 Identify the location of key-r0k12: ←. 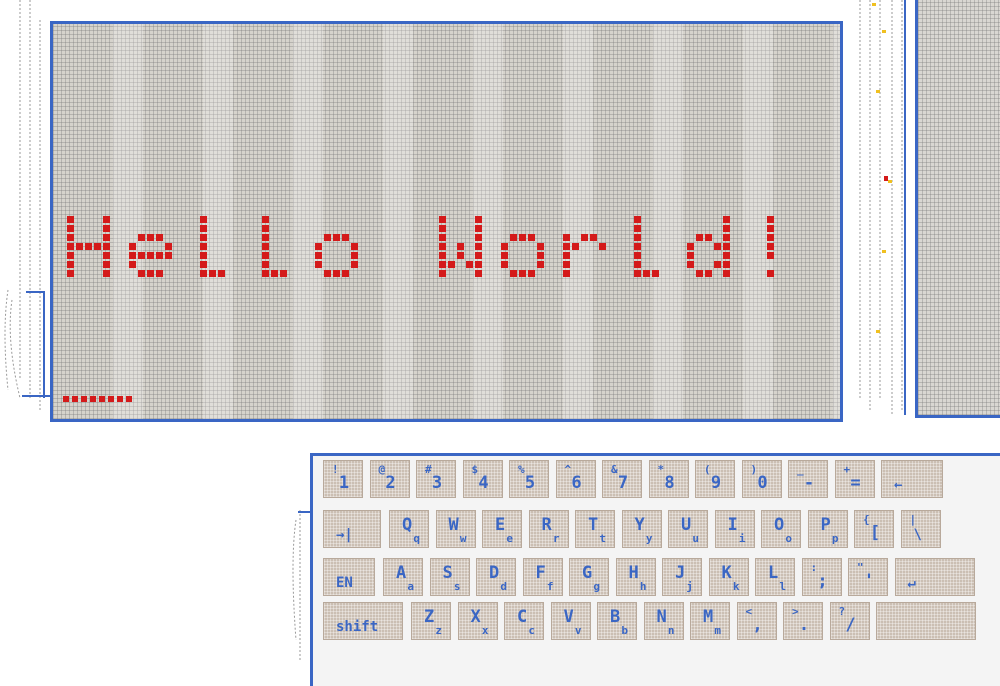
(912, 479).